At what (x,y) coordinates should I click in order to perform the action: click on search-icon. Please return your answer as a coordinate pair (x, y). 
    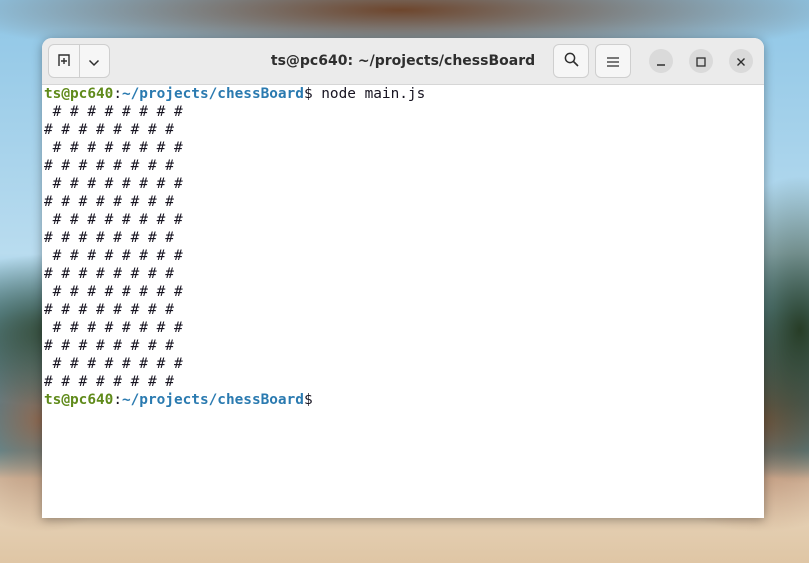
    Looking at the image, I should click on (571, 61).